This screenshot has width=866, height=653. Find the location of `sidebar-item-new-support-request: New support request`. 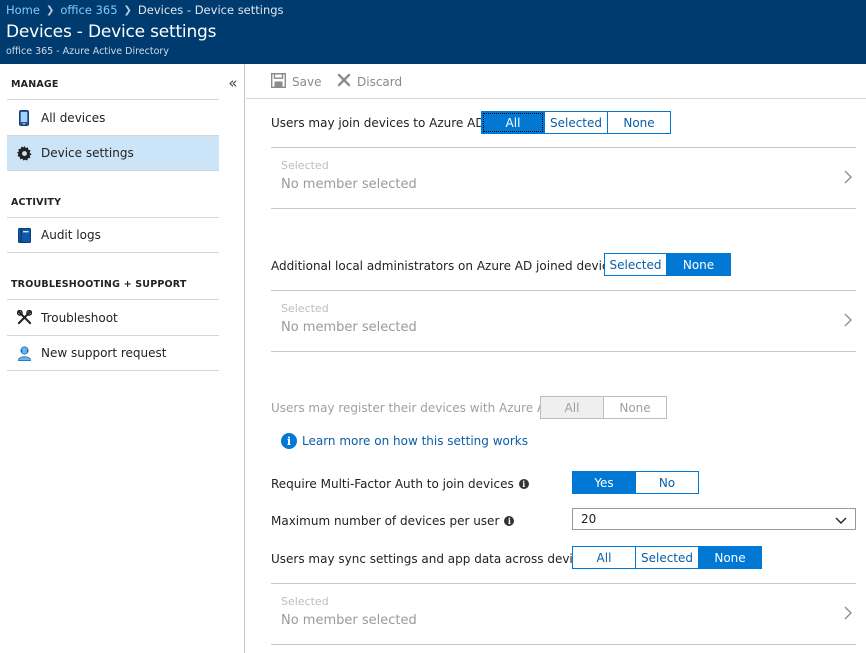

sidebar-item-new-support-request: New support request is located at coordinates (113, 353).